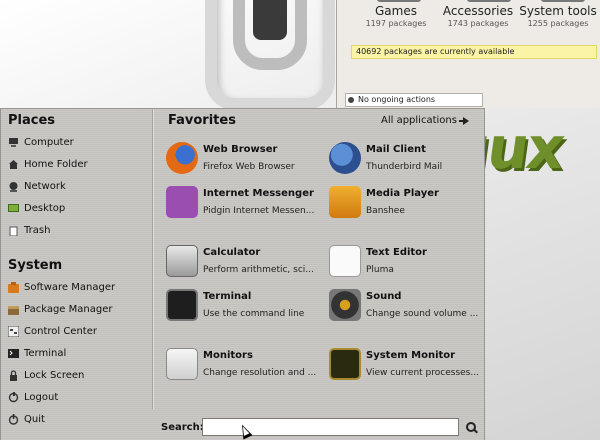  What do you see at coordinates (384, 296) in the screenshot?
I see `favorite-name: Sound` at bounding box center [384, 296].